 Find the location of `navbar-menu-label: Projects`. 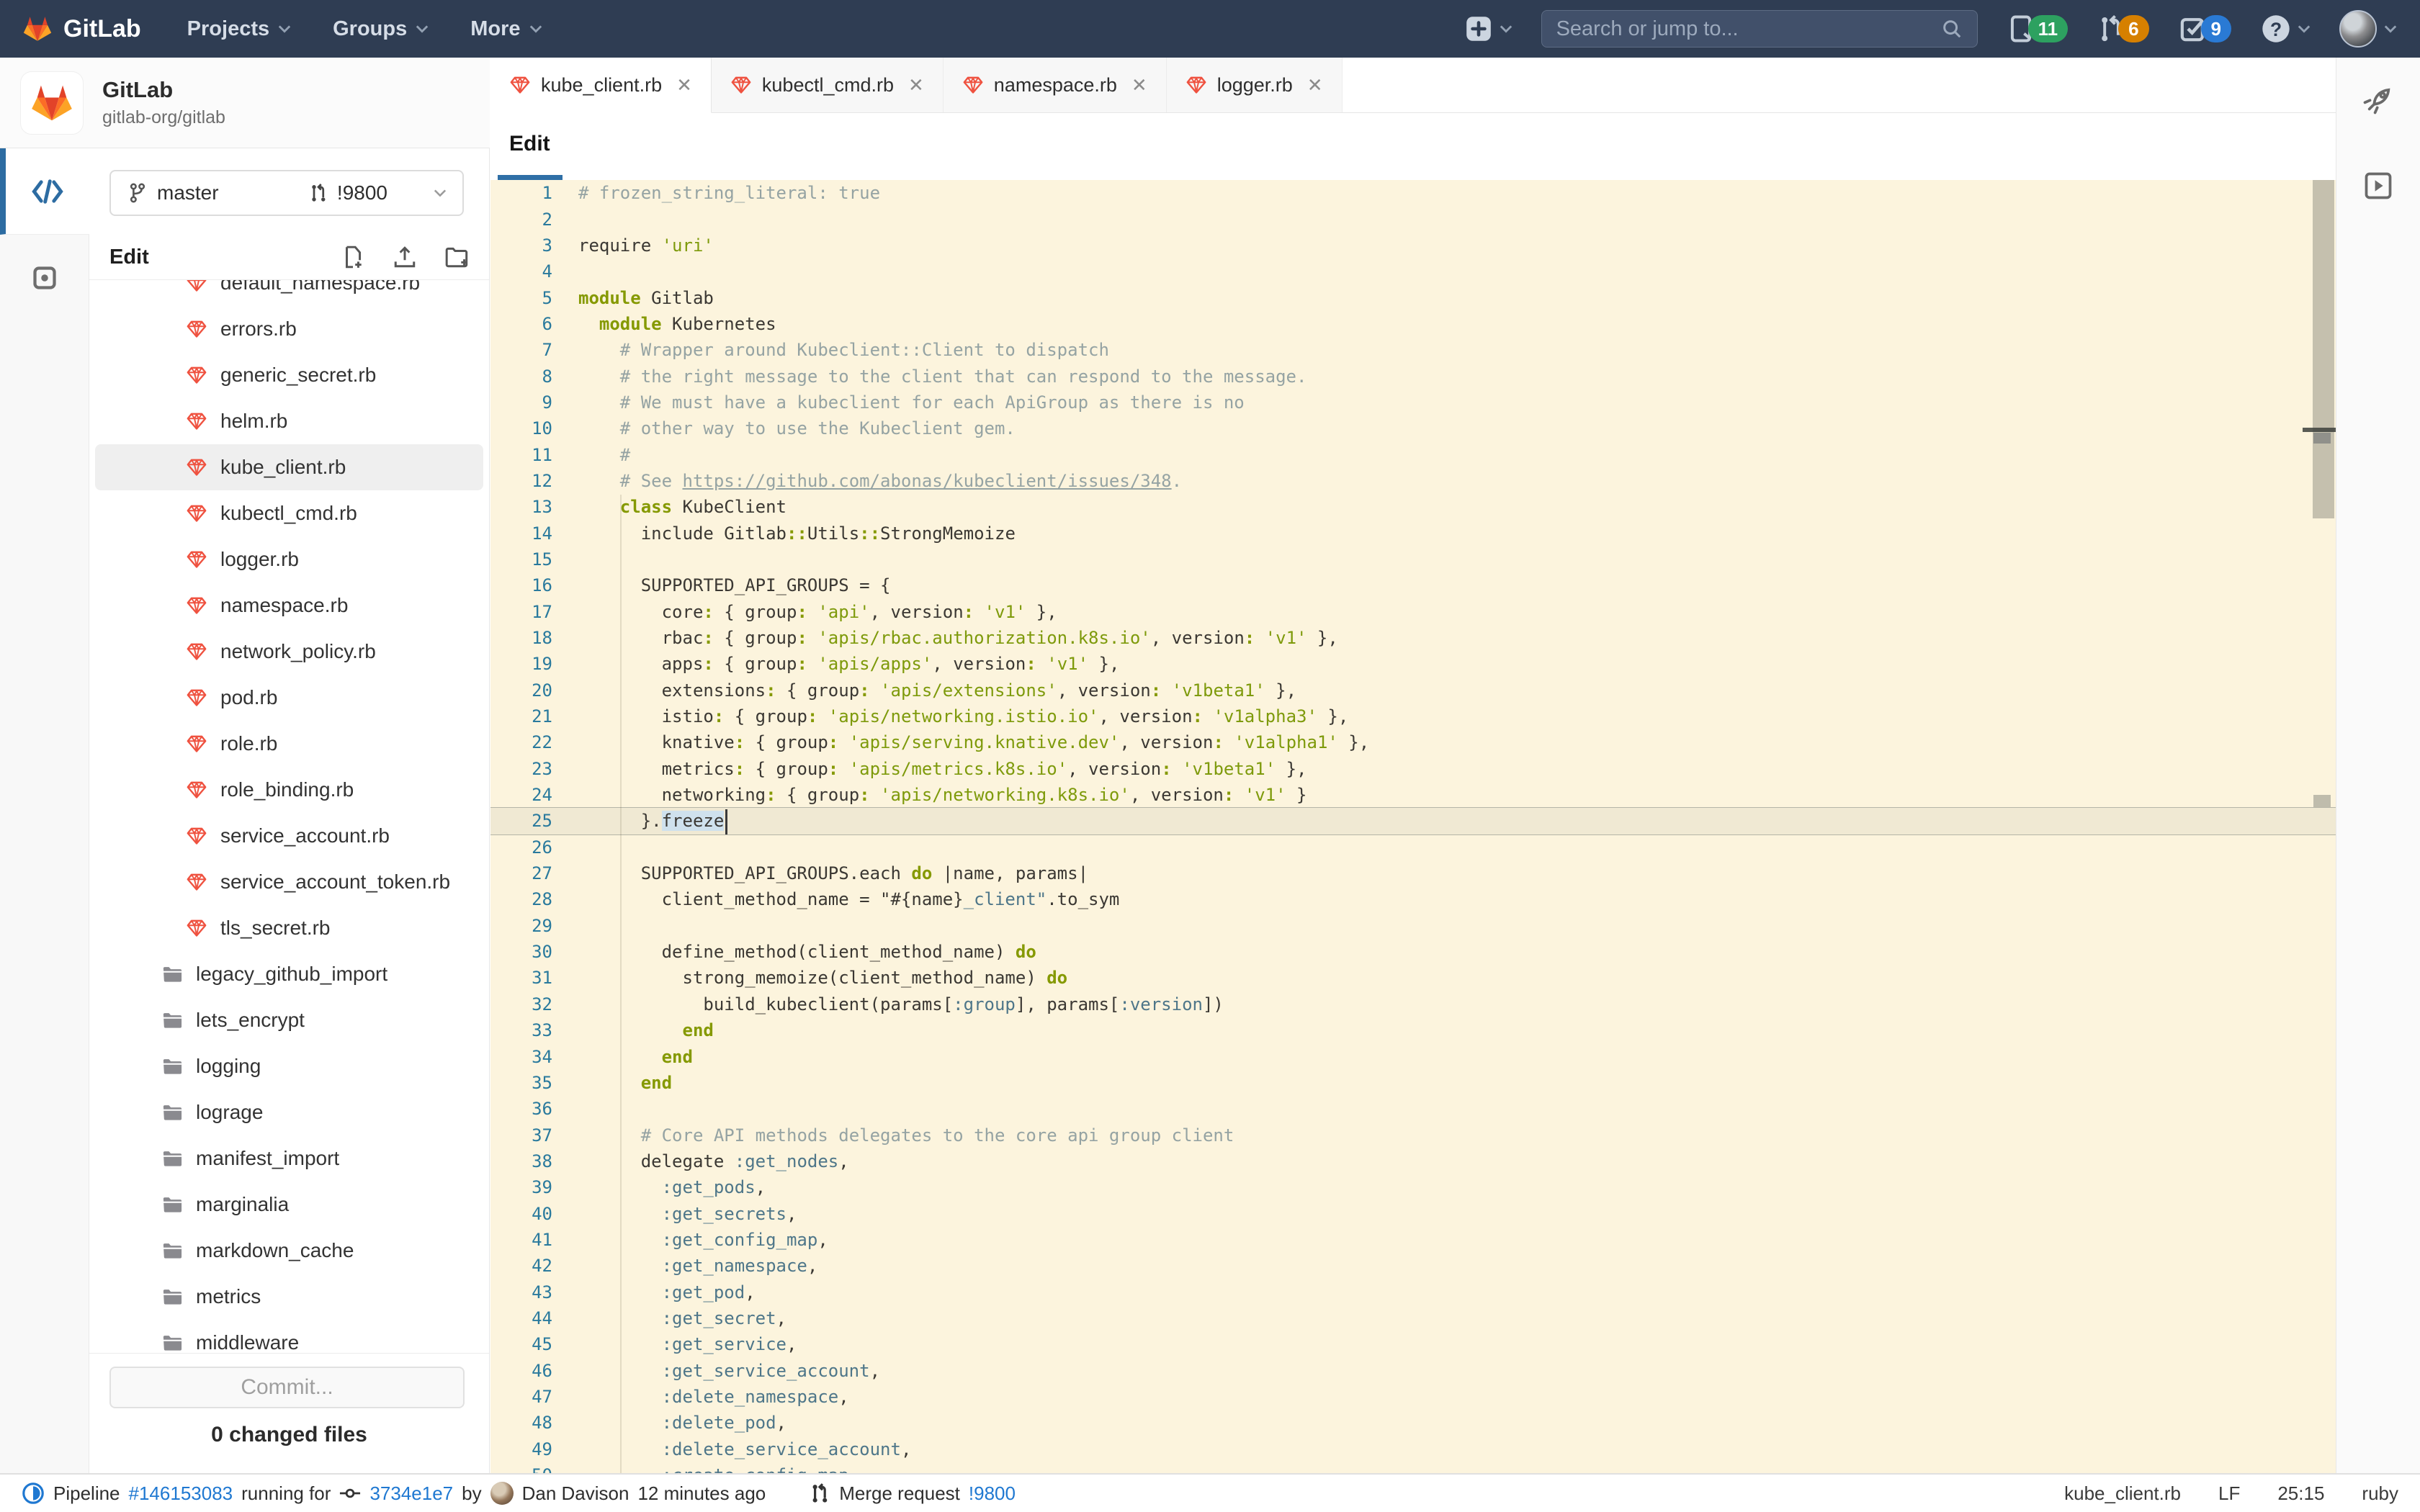

navbar-menu-label: Projects is located at coordinates (228, 28).